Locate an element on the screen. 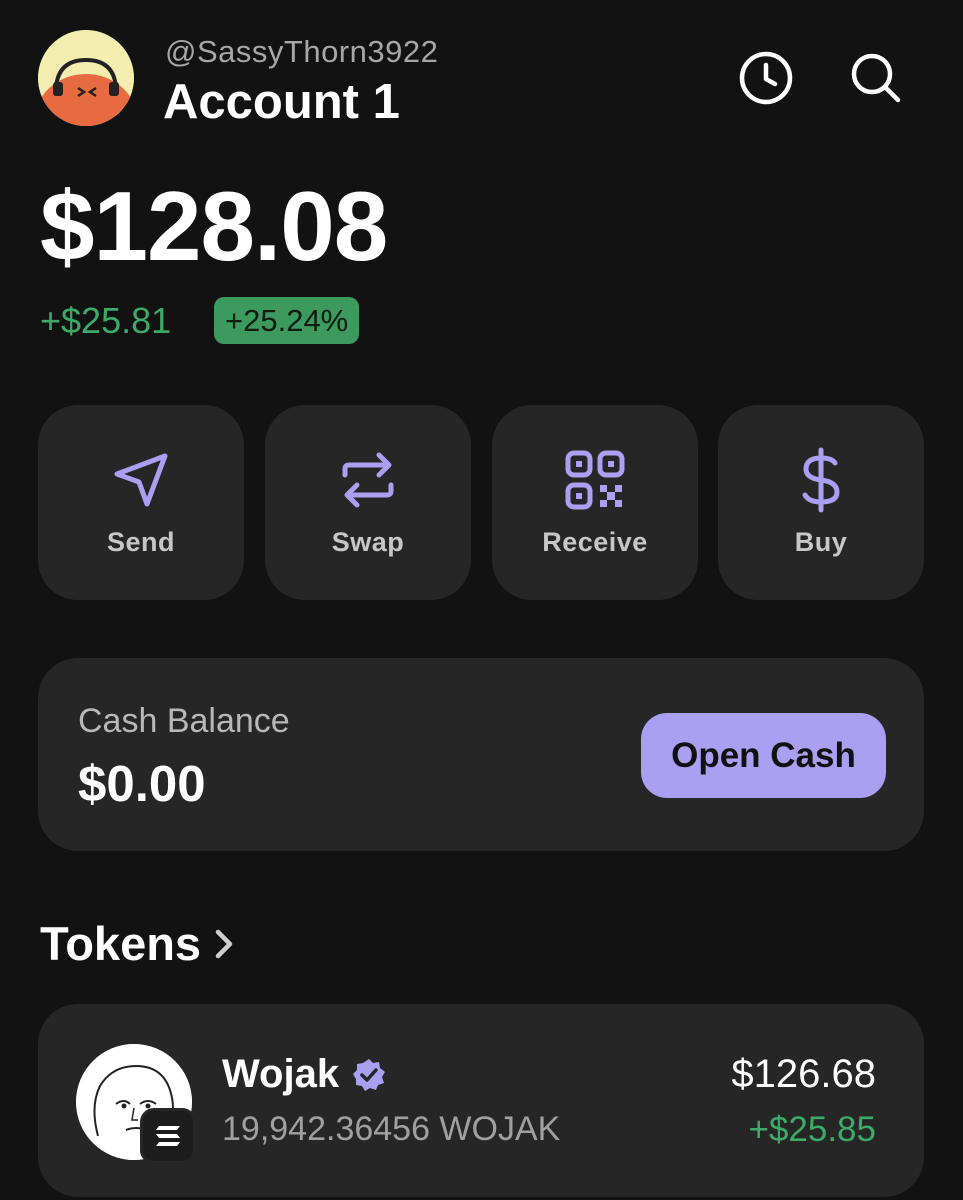 The height and width of the screenshot is (1200, 963). cash-balance-card: Cash Balance $0.00 Open Cash is located at coordinates (481, 754).